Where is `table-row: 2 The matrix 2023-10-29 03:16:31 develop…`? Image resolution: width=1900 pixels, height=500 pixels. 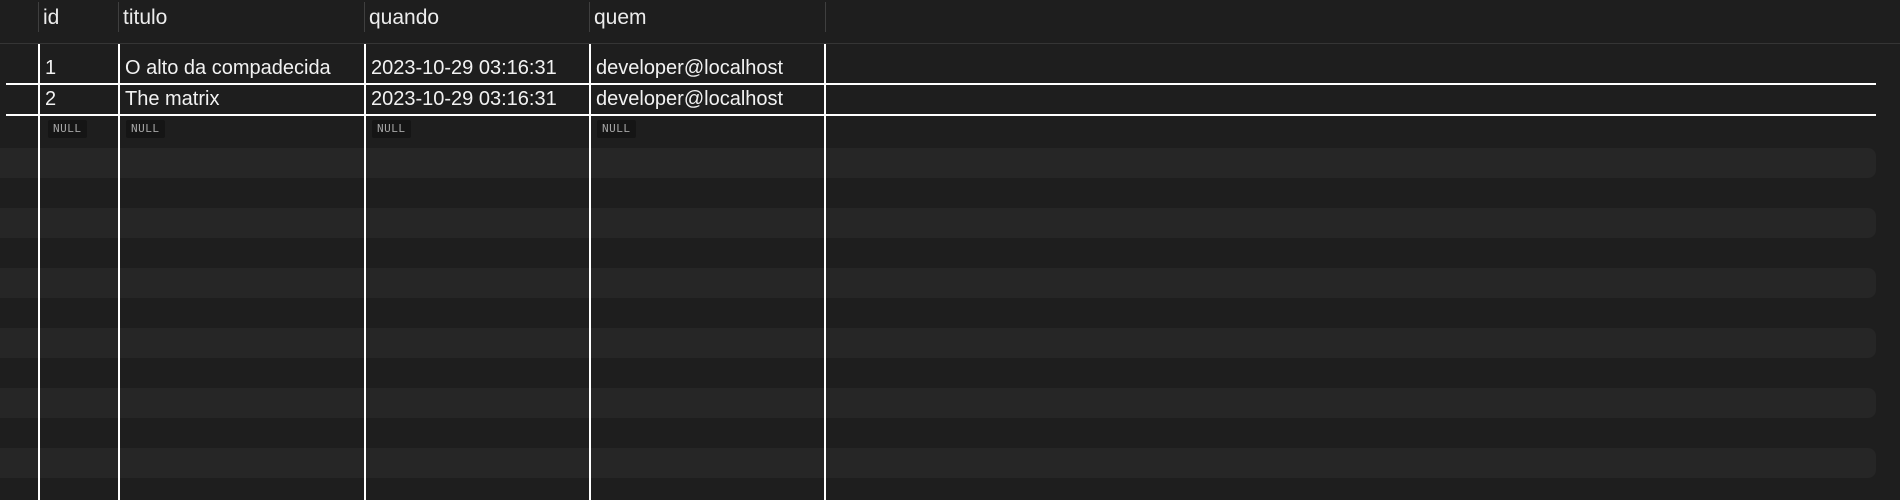 table-row: 2 The matrix 2023-10-29 03:16:31 develop… is located at coordinates (938, 99).